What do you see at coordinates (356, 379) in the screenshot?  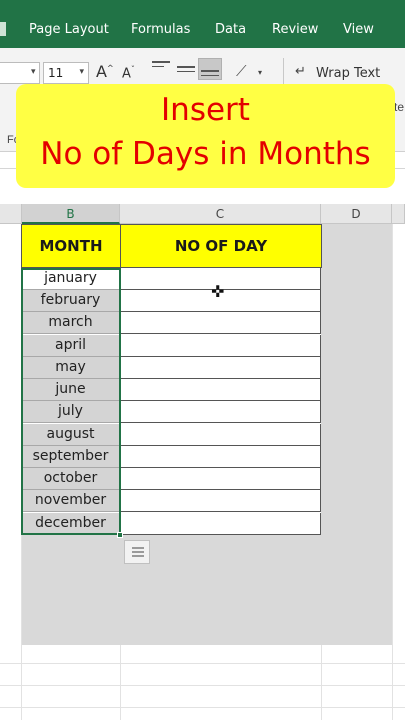 I see `shaded-area-d` at bounding box center [356, 379].